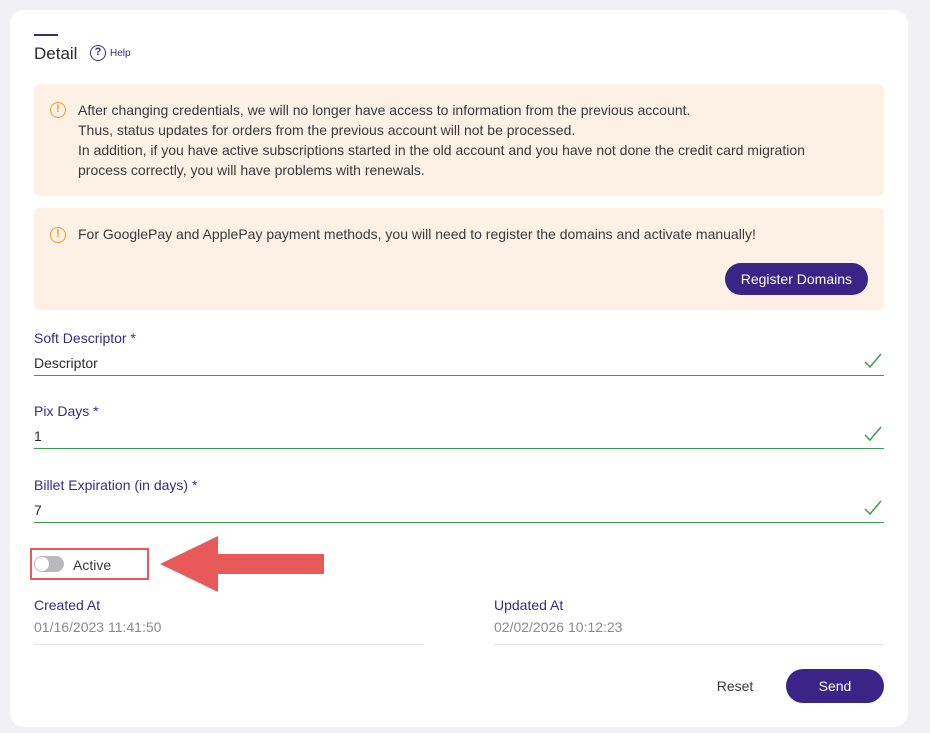 This screenshot has height=733, width=930. I want to click on updated-at-label: Updated At, so click(529, 605).